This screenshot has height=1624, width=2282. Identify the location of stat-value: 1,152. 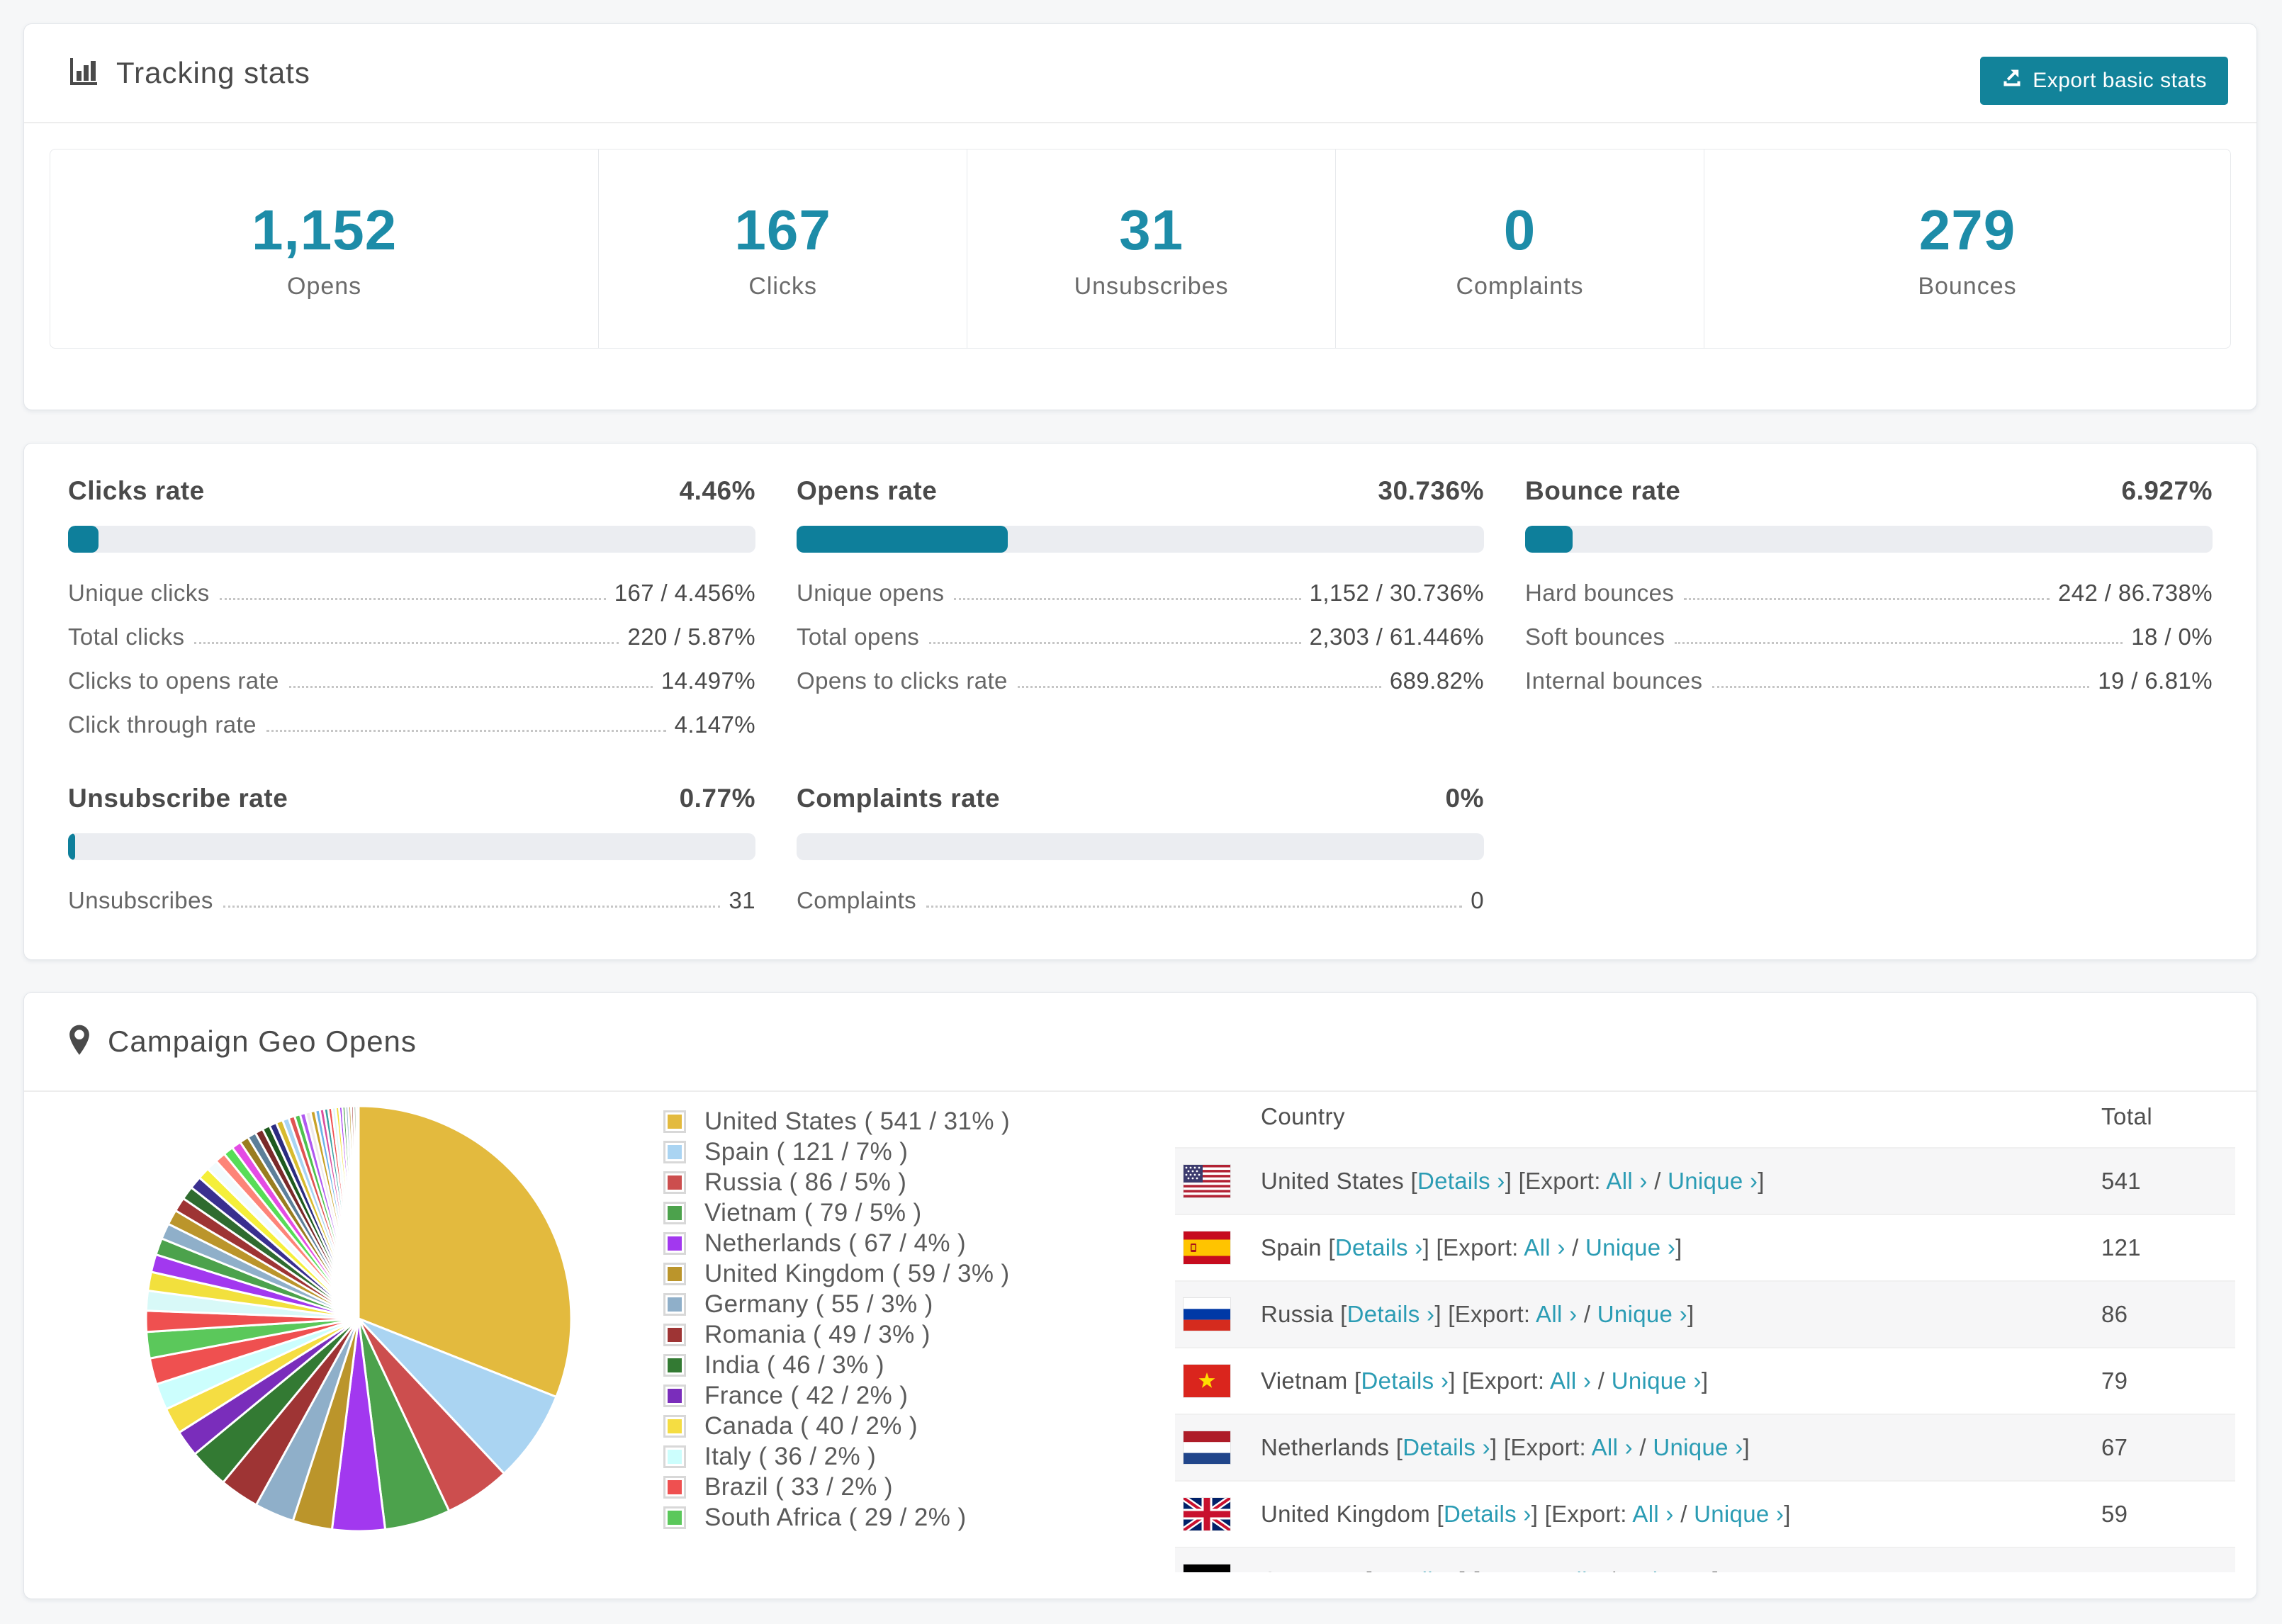
(325, 230).